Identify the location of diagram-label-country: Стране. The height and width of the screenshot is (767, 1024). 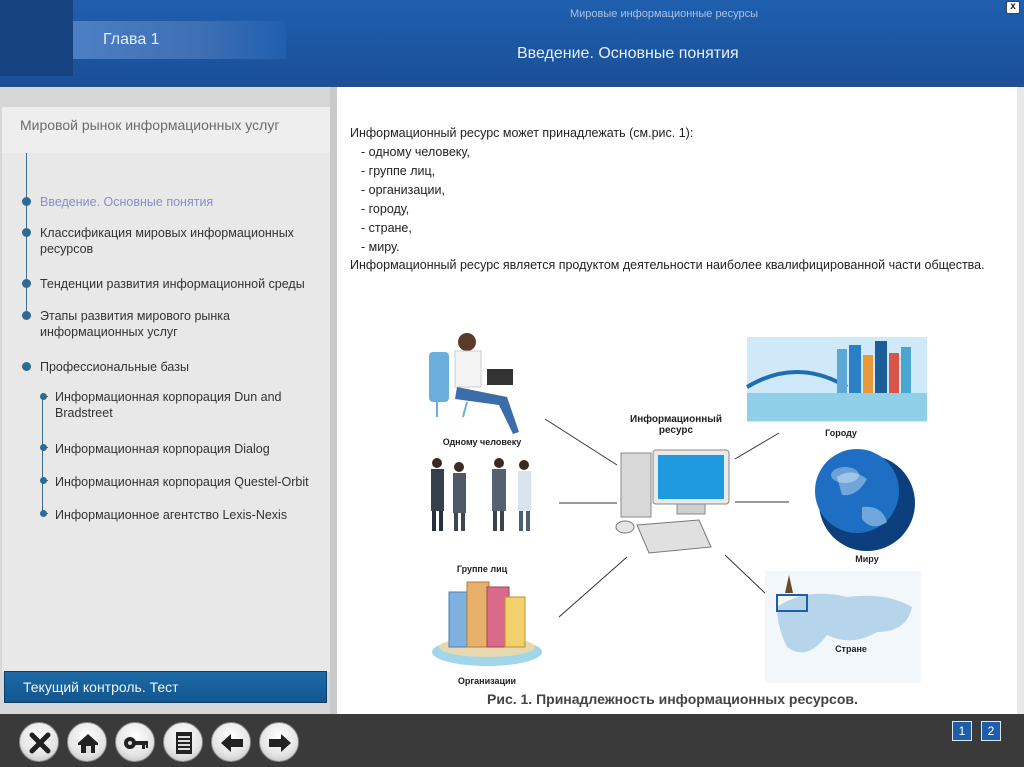
(851, 649).